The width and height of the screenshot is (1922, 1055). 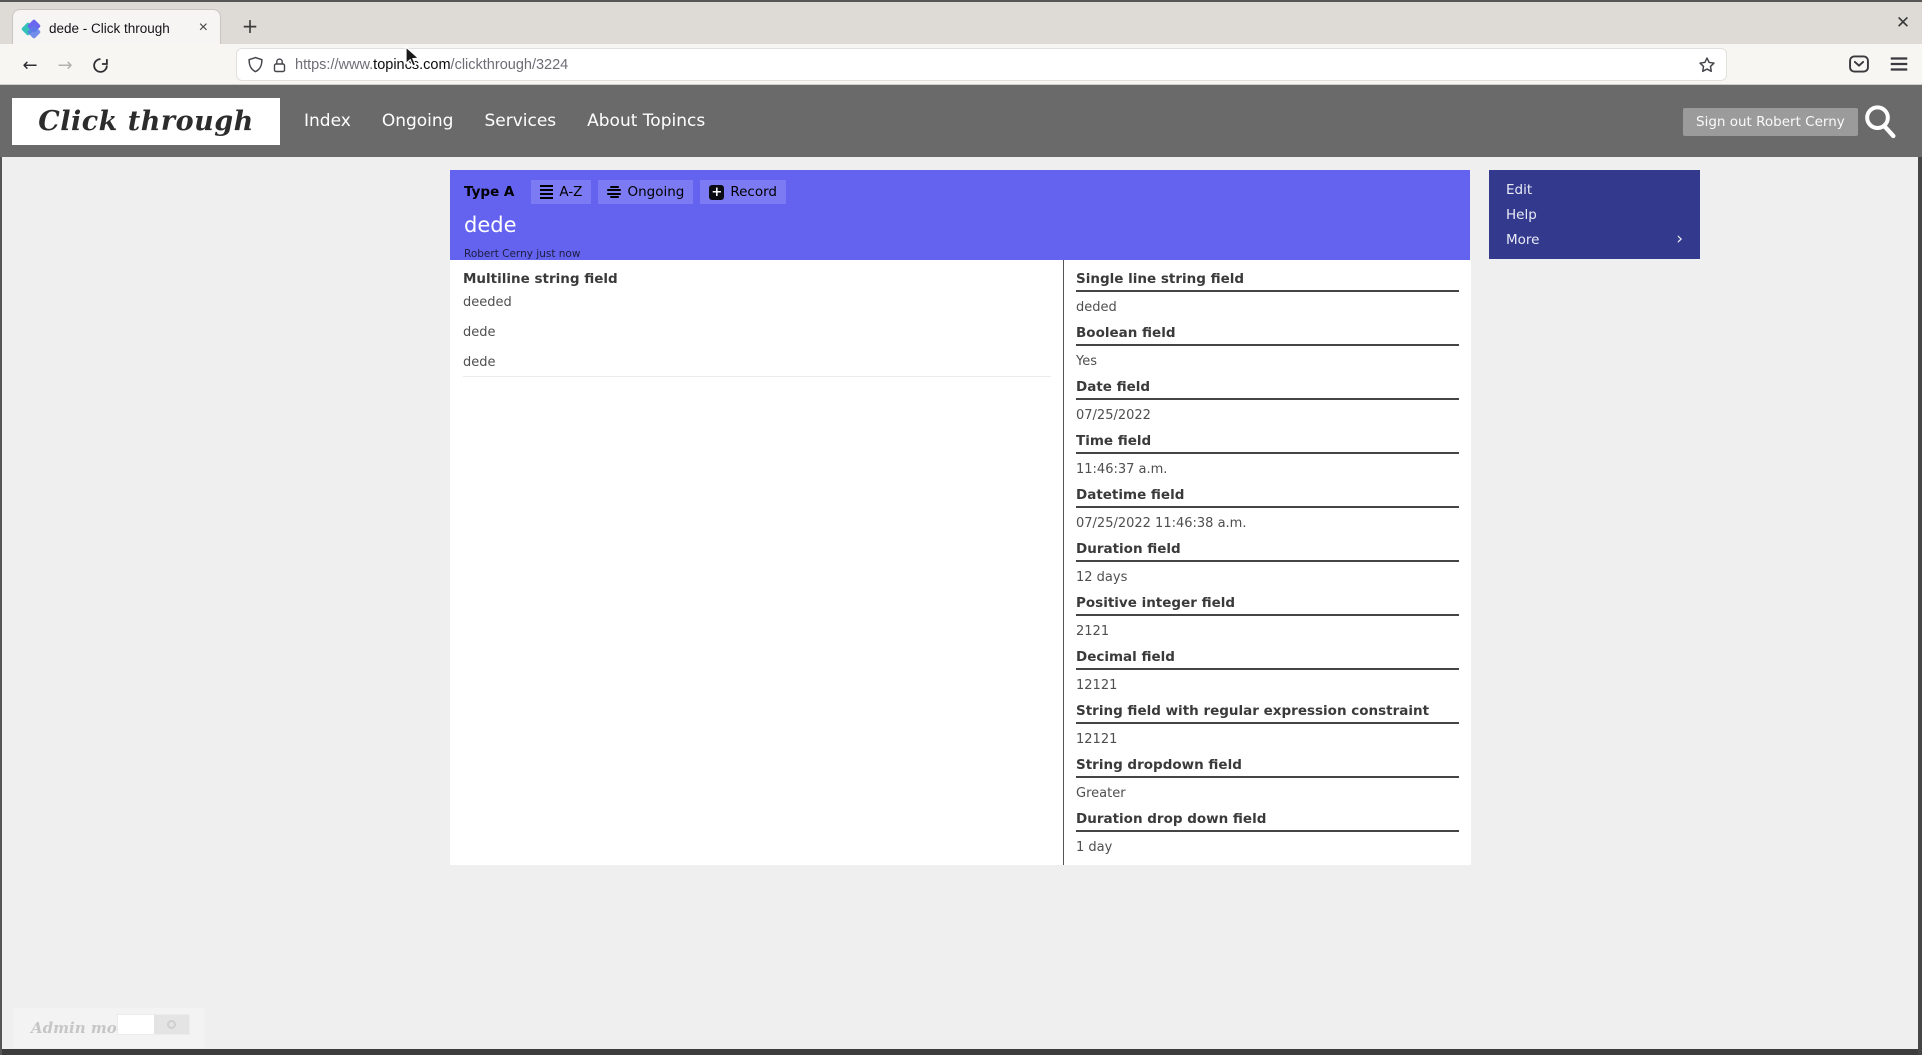 I want to click on search-button, so click(x=1880, y=121).